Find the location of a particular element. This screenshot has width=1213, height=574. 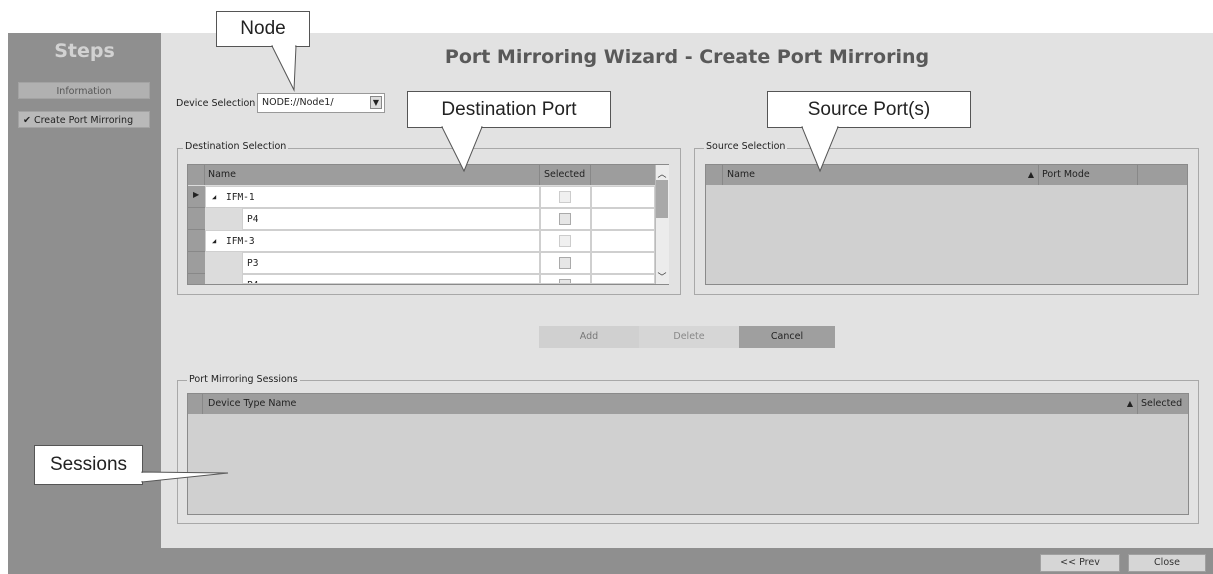

callout-node: Node is located at coordinates (263, 29).